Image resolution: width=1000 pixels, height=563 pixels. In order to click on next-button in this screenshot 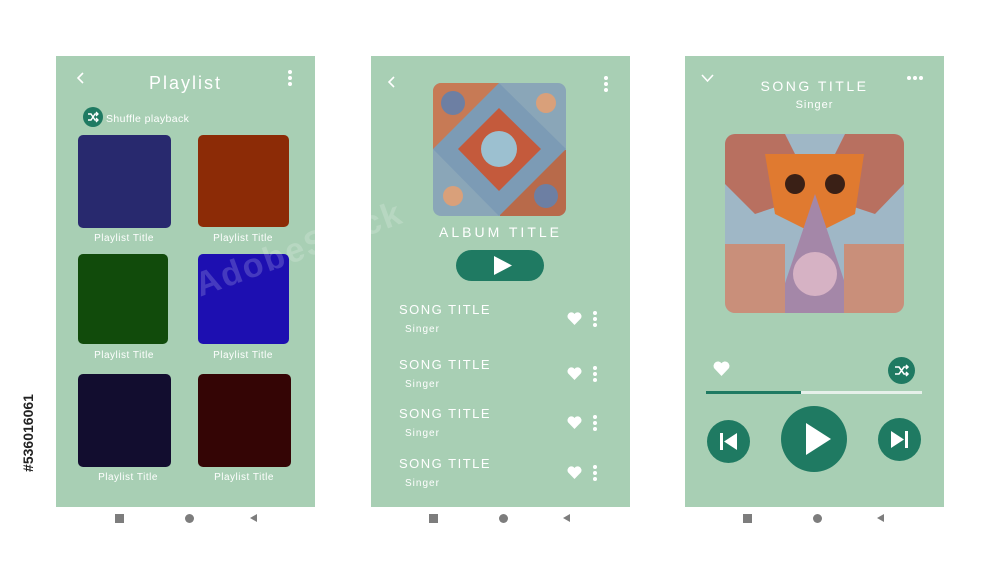, I will do `click(899, 439)`.